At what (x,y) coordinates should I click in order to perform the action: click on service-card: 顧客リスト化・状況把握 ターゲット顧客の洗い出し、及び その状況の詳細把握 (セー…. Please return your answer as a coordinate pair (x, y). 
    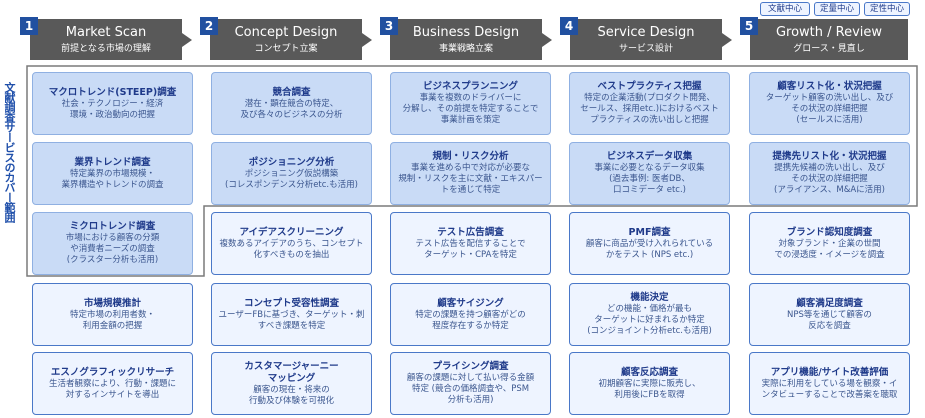
    Looking at the image, I should click on (829, 103).